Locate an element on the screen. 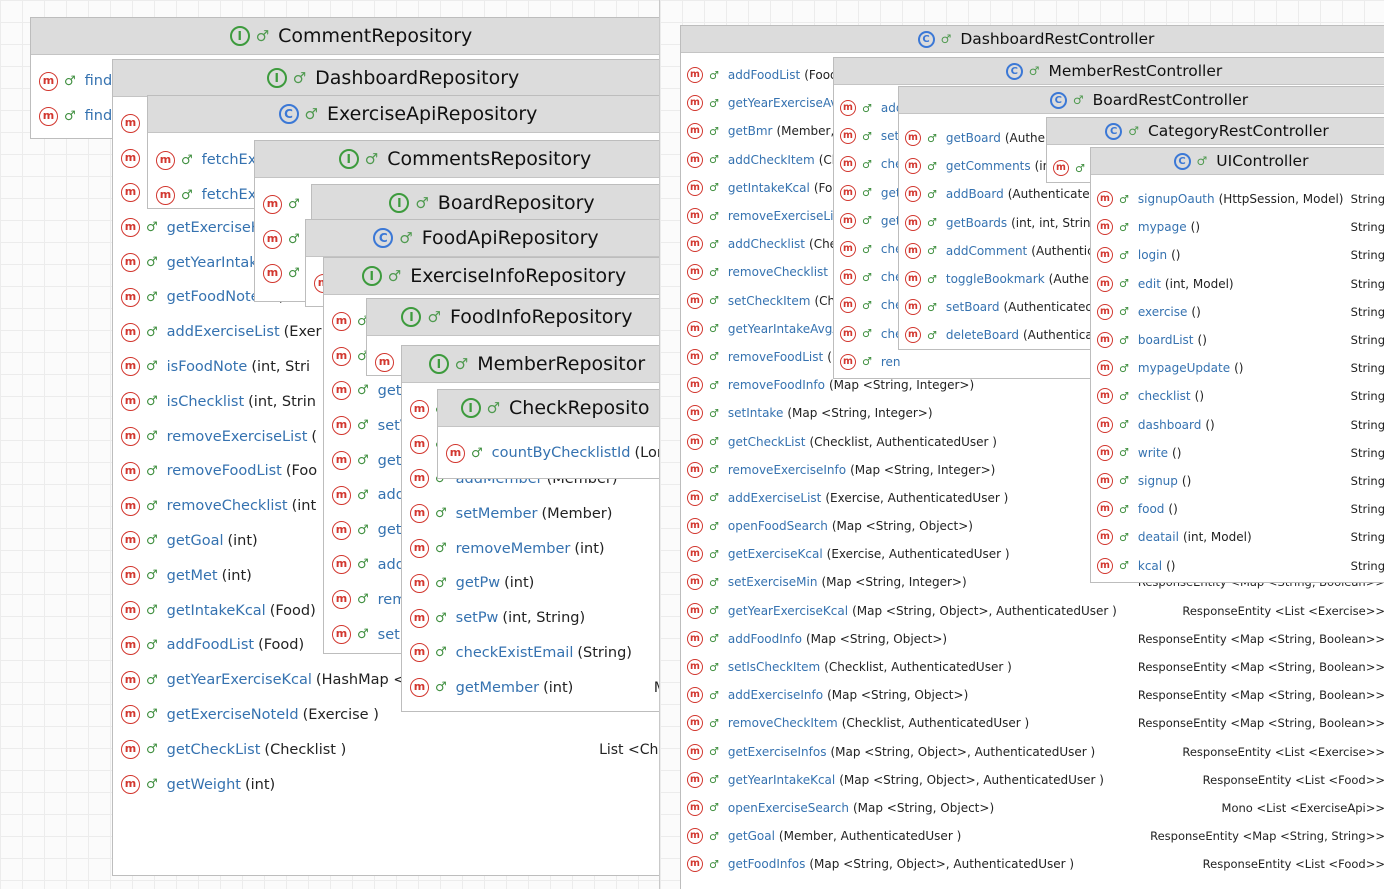 Image resolution: width=1384 pixels, height=889 pixels. method-name: checklist is located at coordinates (1164, 396).